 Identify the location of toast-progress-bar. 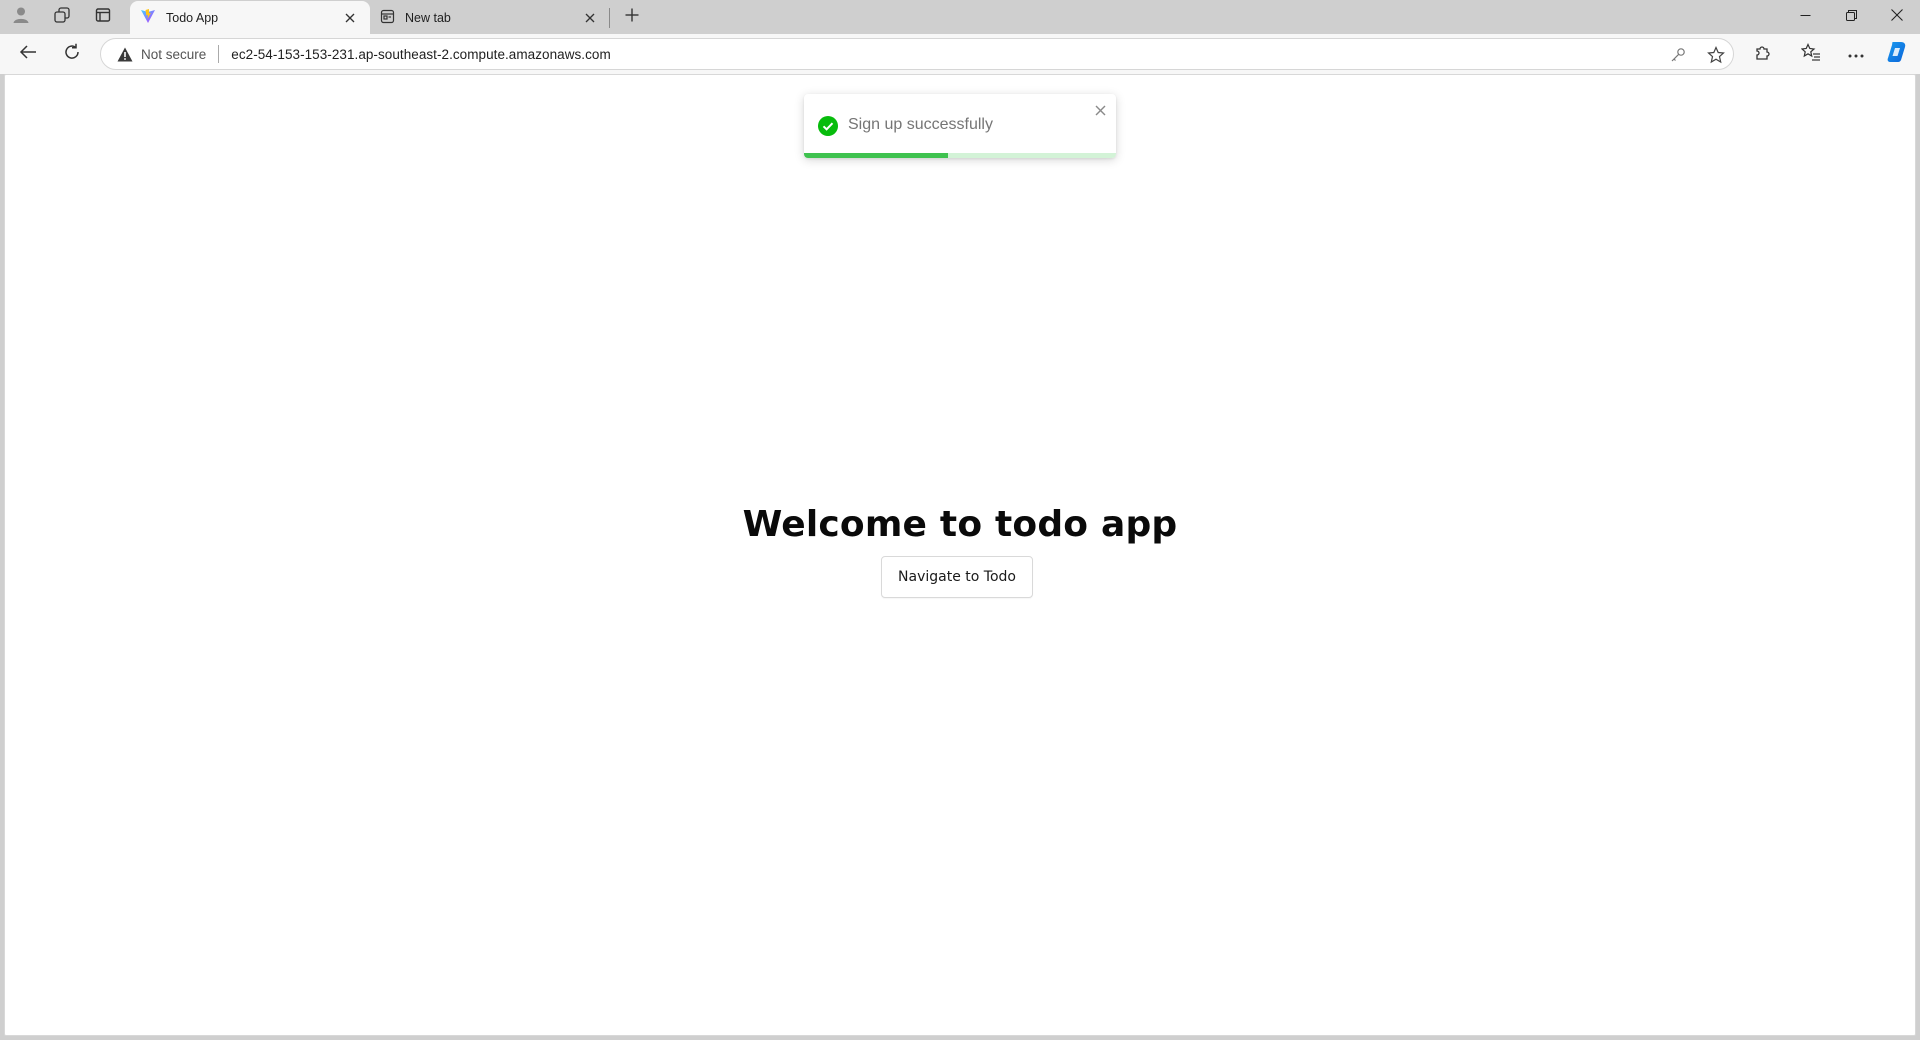
(876, 155).